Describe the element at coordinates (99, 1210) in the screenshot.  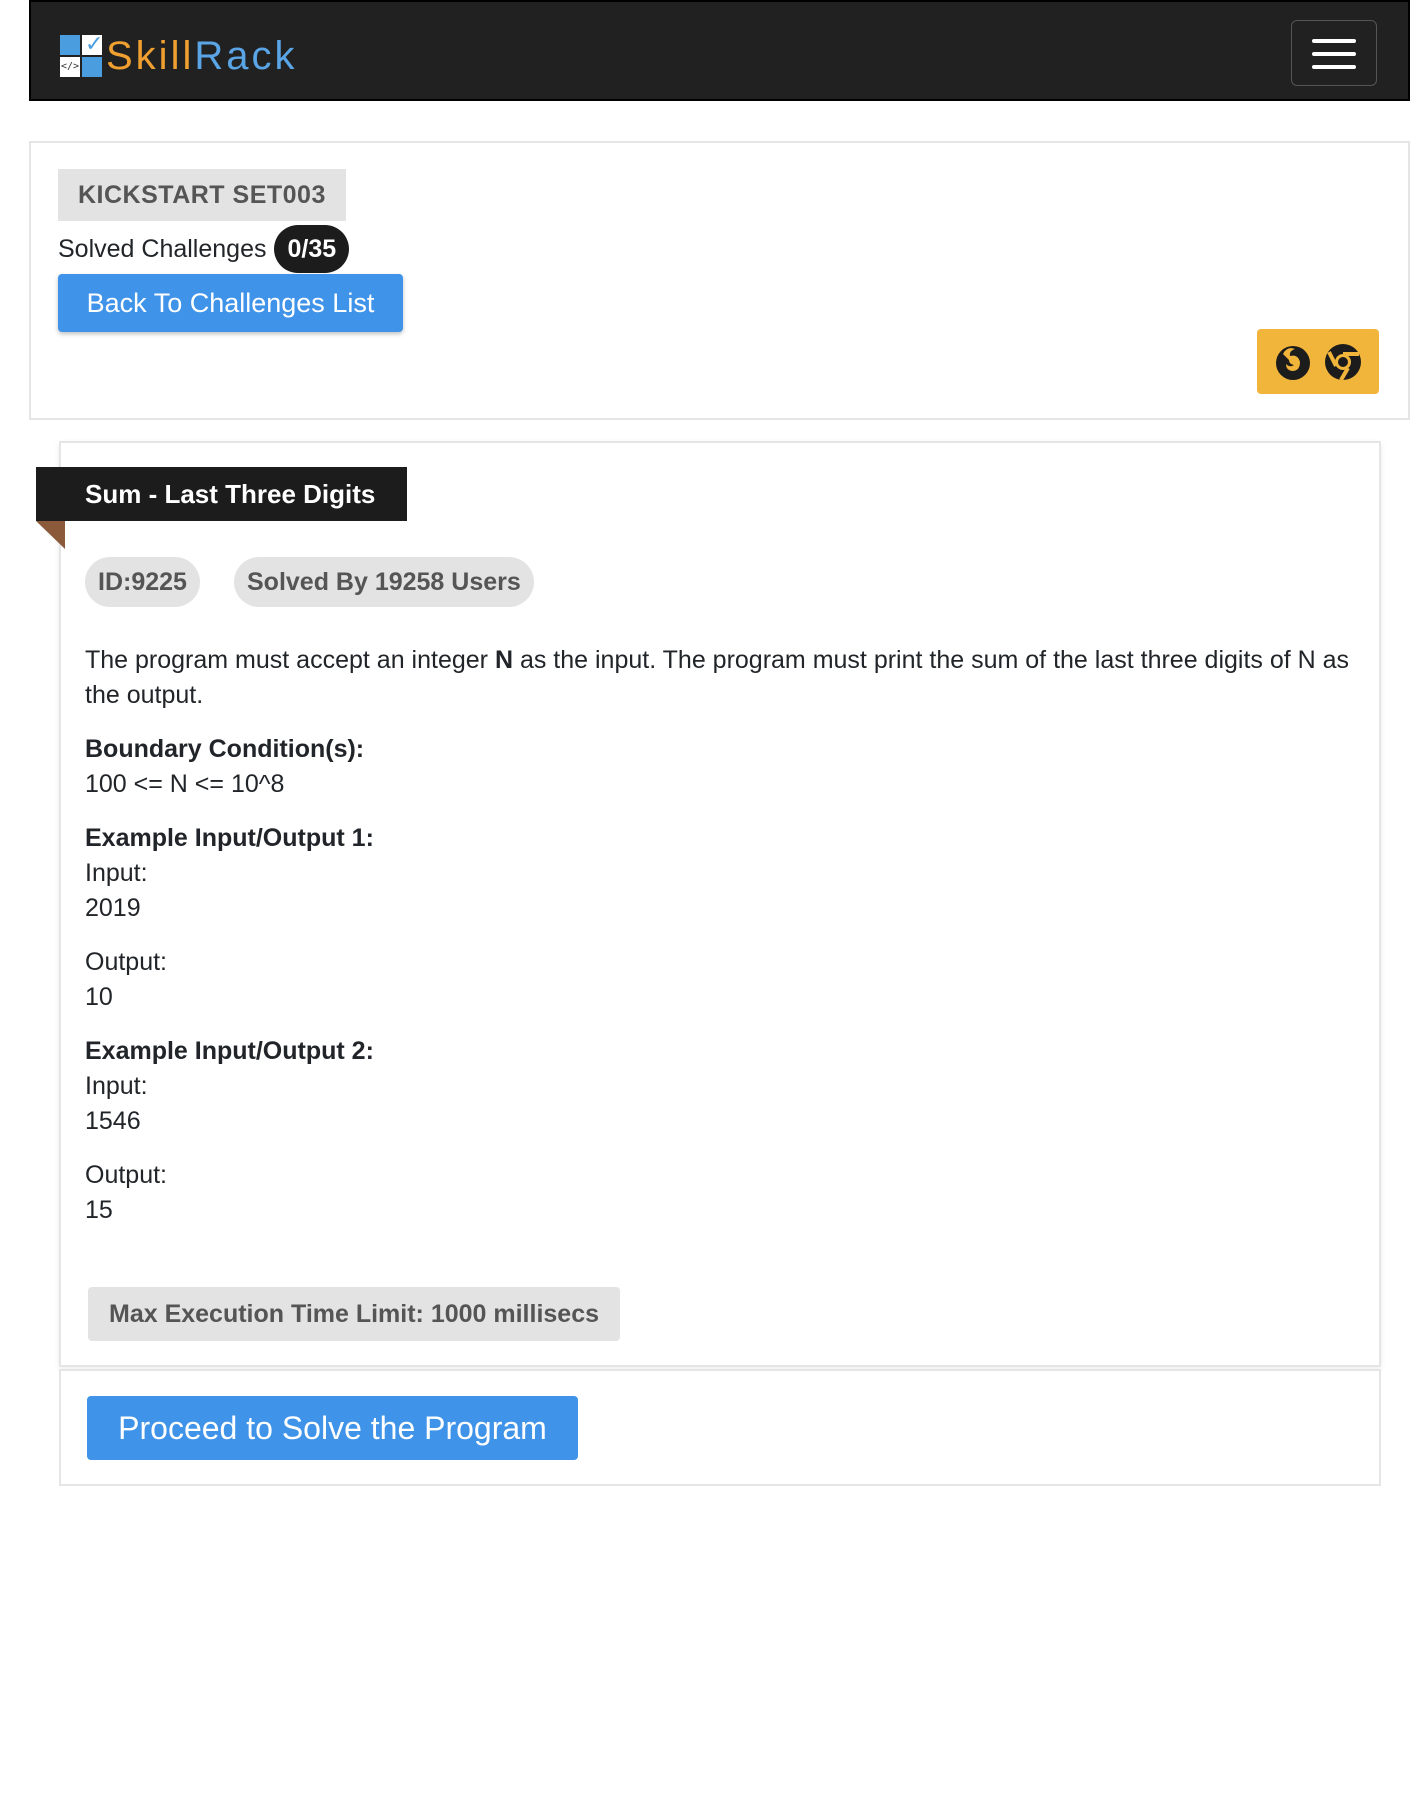
I see `example2-output: 15` at that location.